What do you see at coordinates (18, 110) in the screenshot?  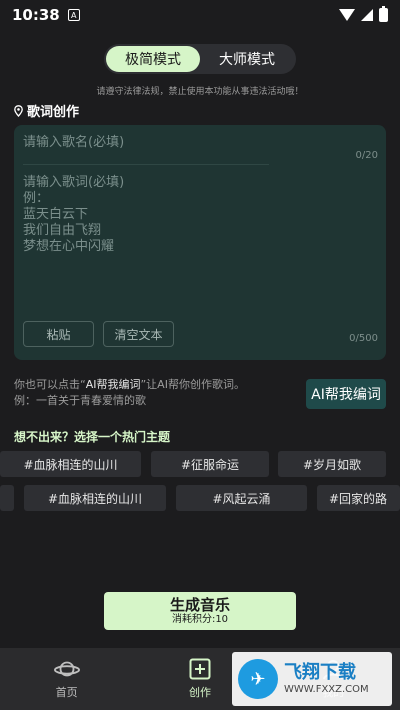 I see `location-pin-icon` at bounding box center [18, 110].